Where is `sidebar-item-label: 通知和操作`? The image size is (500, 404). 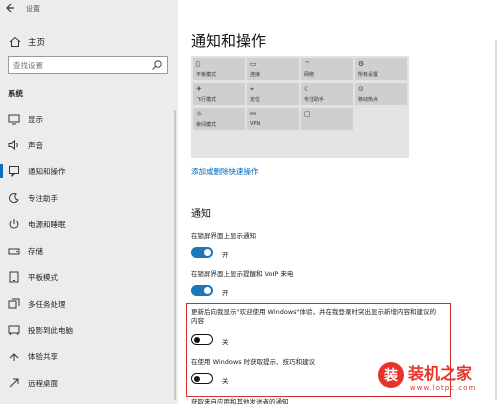
sidebar-item-label: 通知和操作 is located at coordinates (47, 171).